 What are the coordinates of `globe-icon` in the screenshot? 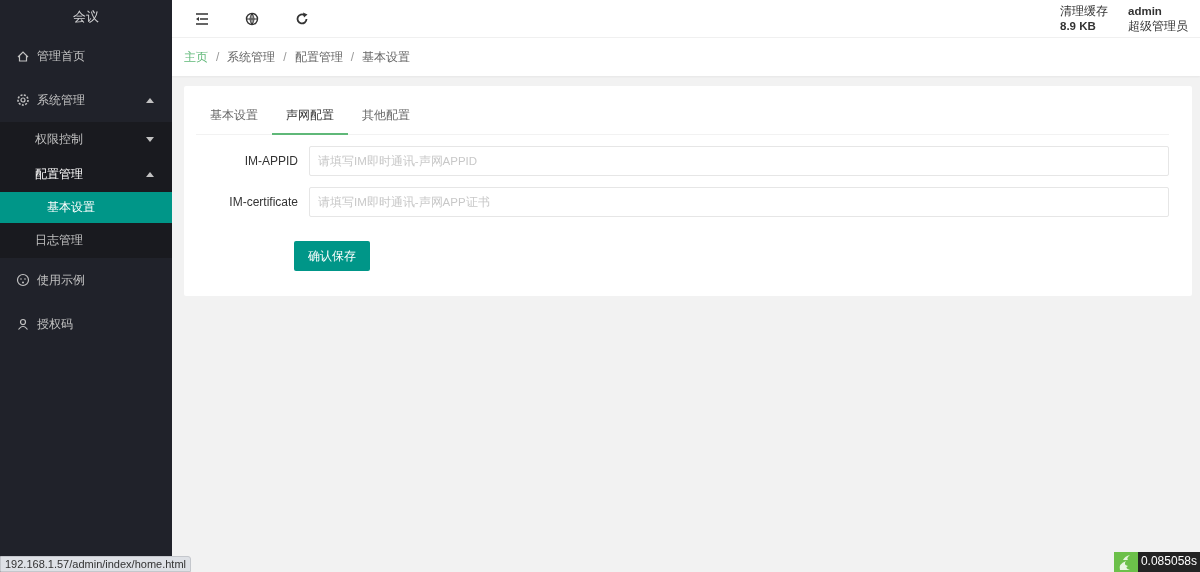 It's located at (252, 18).